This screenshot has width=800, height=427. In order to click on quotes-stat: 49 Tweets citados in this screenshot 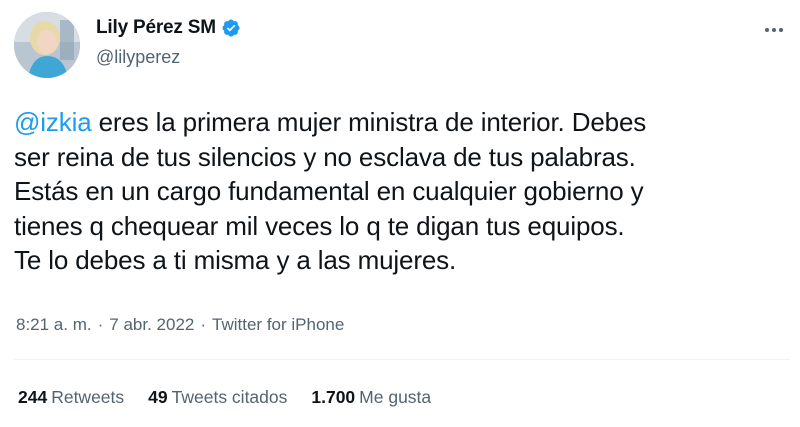, I will do `click(217, 397)`.